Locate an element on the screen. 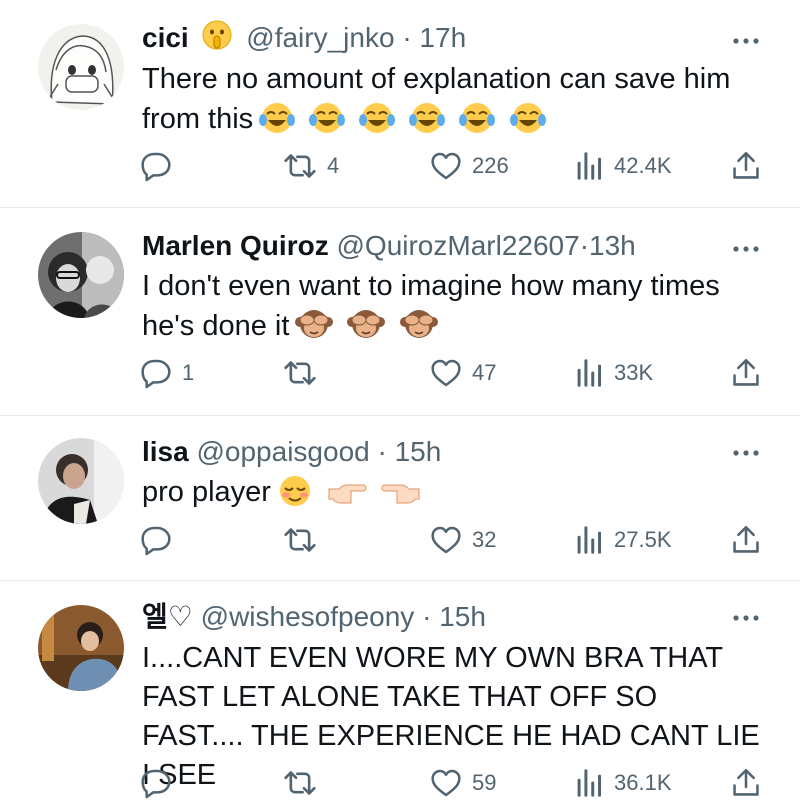  like-count: 59 is located at coordinates (484, 782).